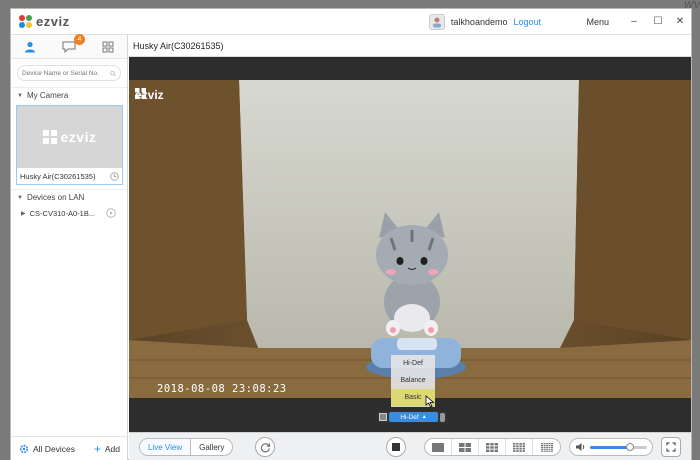 This screenshot has width=700, height=460. I want to click on sidebar-footer: All Devices + Add, so click(69, 448).